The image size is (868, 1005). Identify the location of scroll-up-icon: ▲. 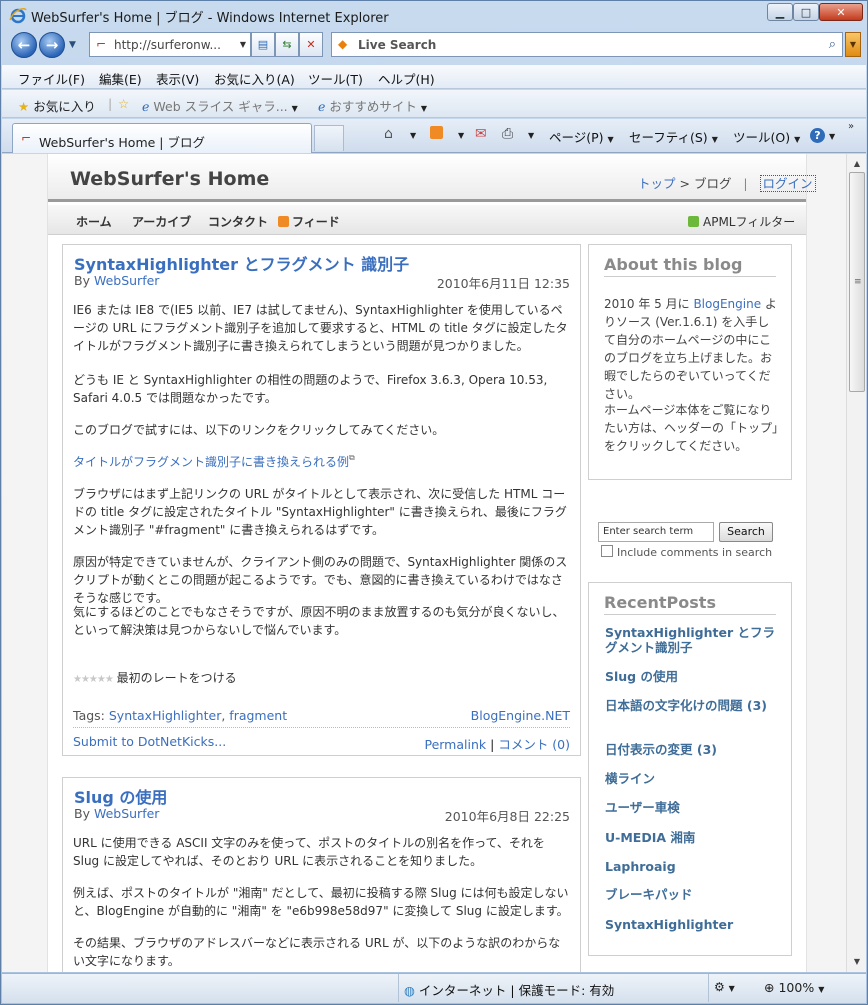
(857, 164).